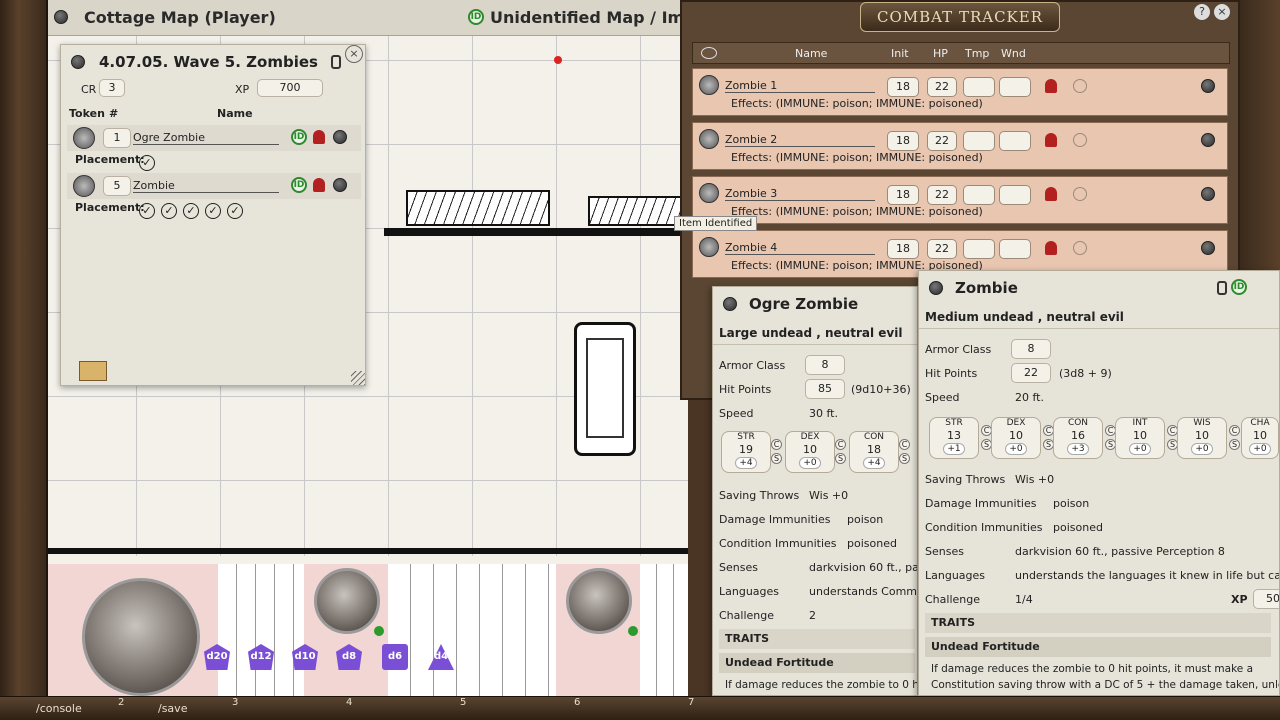 Image resolution: width=1280 pixels, height=720 pixels. What do you see at coordinates (93, 371) in the screenshot?
I see `envelope-icon` at bounding box center [93, 371].